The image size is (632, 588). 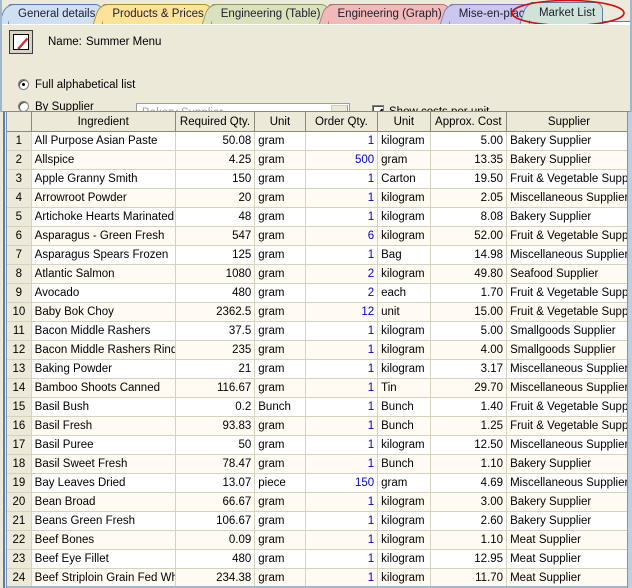 I want to click on cell-rownum: 2, so click(x=19, y=160).